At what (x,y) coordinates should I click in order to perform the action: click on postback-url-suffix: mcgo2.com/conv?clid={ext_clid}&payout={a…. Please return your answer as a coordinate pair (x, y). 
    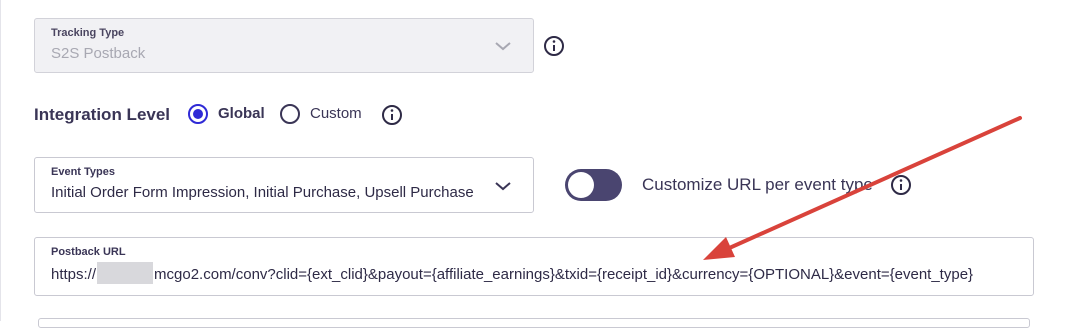
    Looking at the image, I should click on (564, 274).